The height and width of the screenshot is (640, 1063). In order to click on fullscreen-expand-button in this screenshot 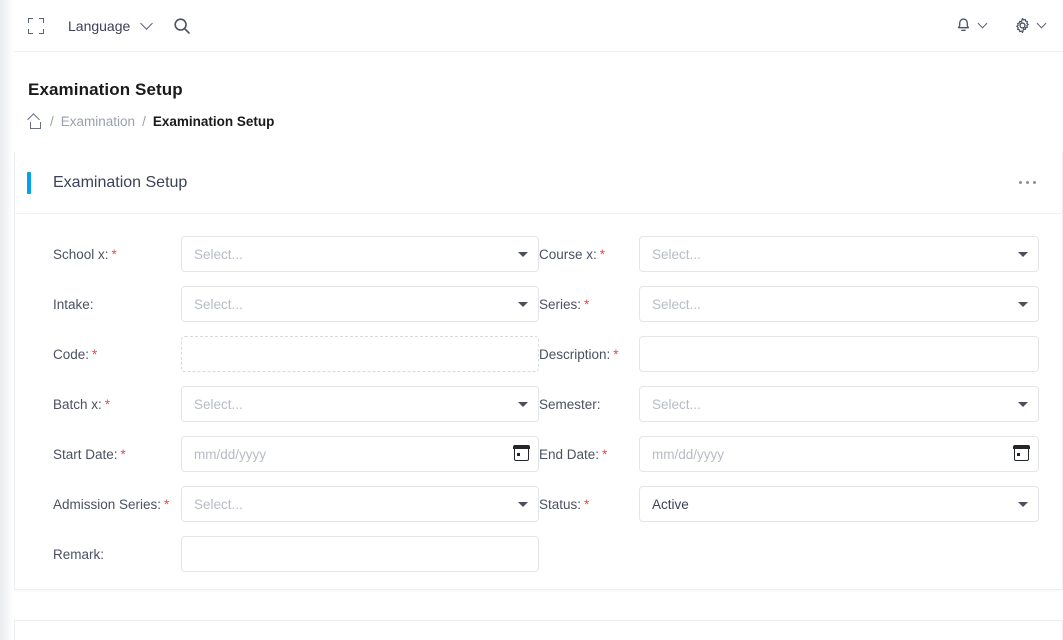, I will do `click(36, 26)`.